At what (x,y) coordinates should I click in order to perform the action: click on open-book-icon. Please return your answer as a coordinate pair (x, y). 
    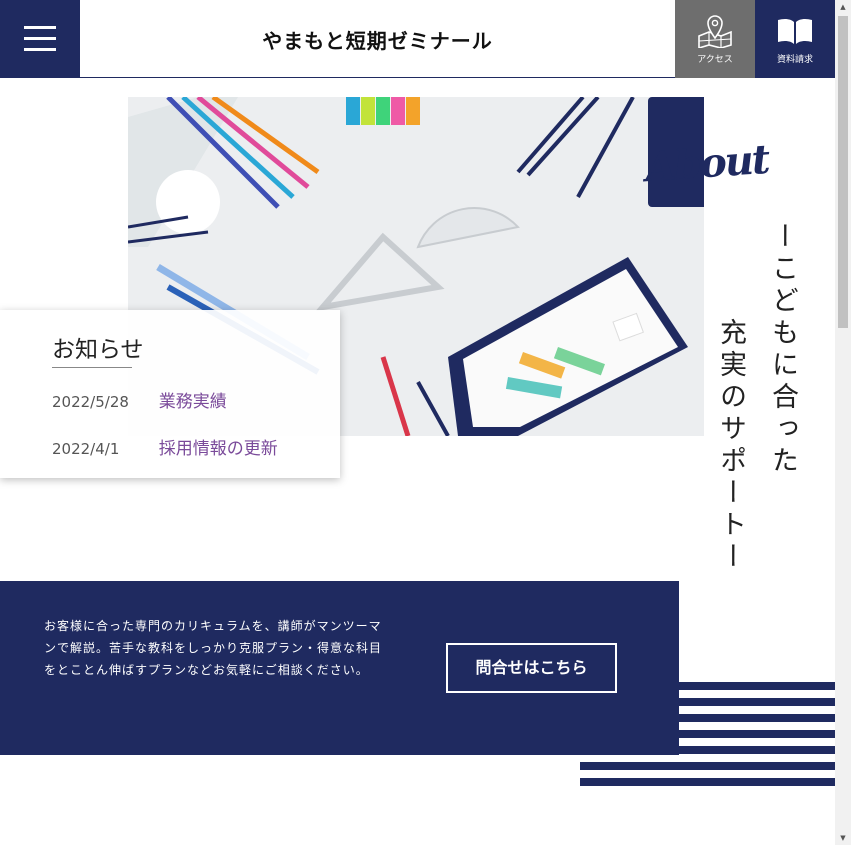
    Looking at the image, I should click on (795, 31).